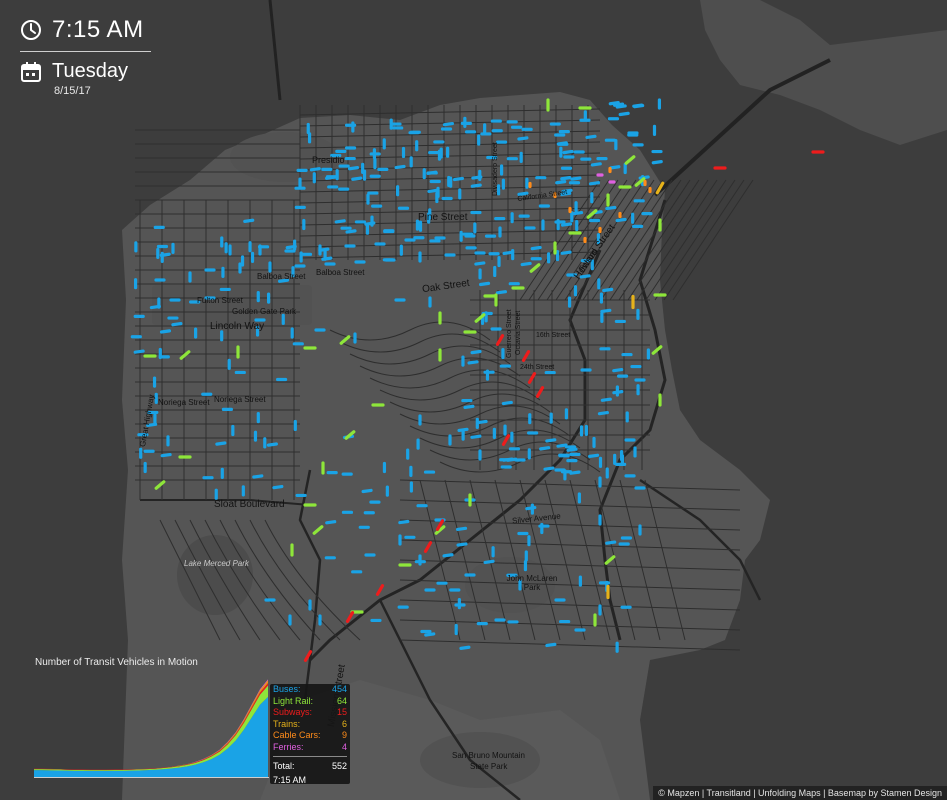 The width and height of the screenshot is (947, 800). I want to click on clock-icon, so click(31, 30).